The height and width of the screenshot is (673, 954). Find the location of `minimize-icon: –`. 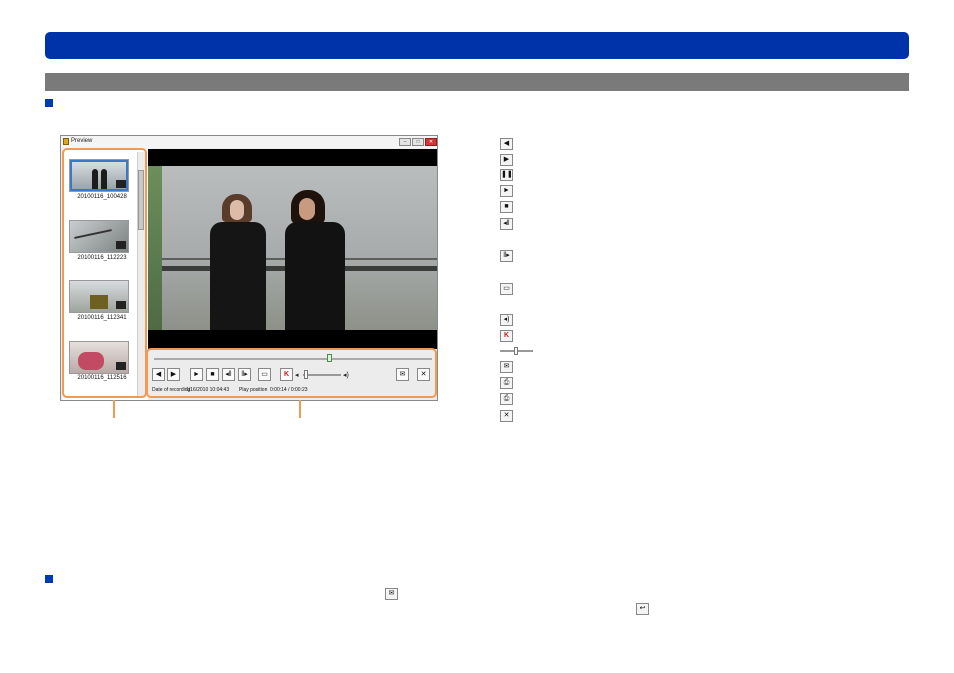

minimize-icon: – is located at coordinates (405, 142).